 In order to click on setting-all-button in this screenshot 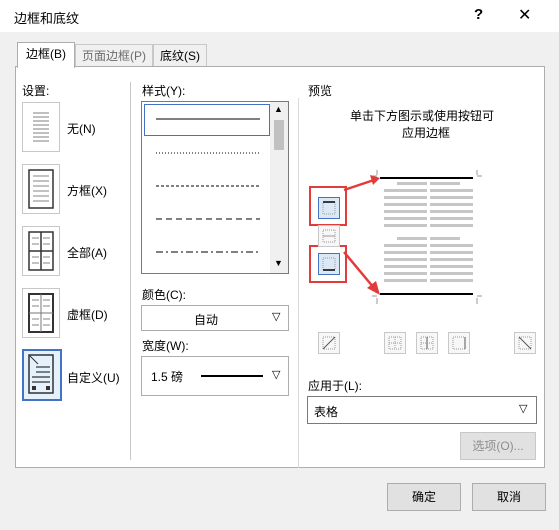, I will do `click(41, 251)`.